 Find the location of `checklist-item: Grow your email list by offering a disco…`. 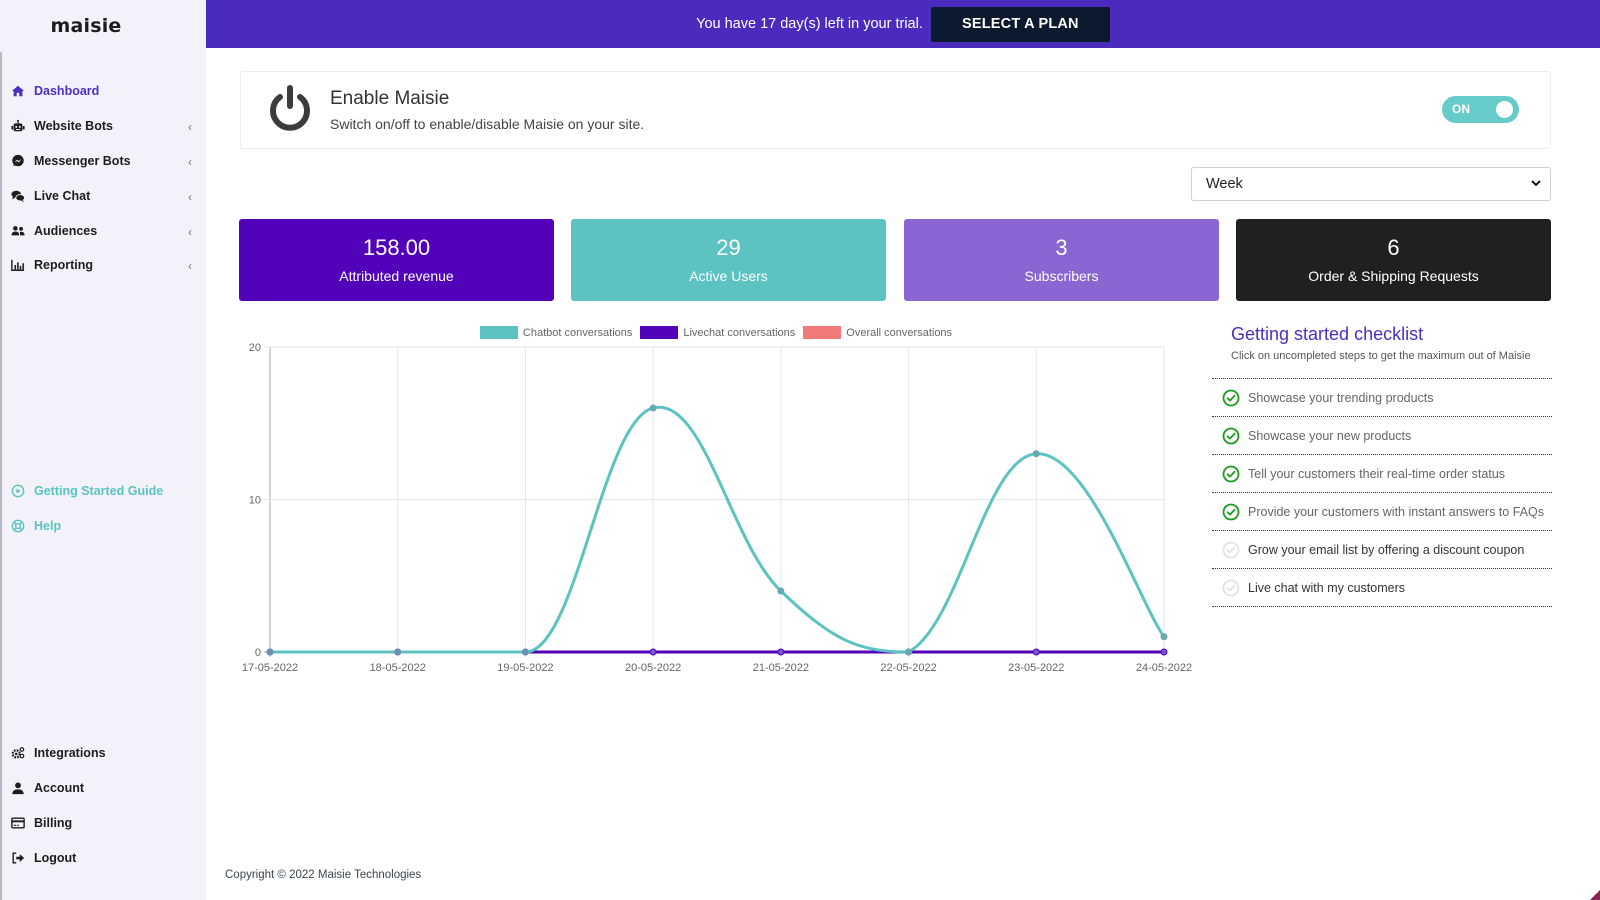

checklist-item: Grow your email list by offering a disco… is located at coordinates (1382, 550).